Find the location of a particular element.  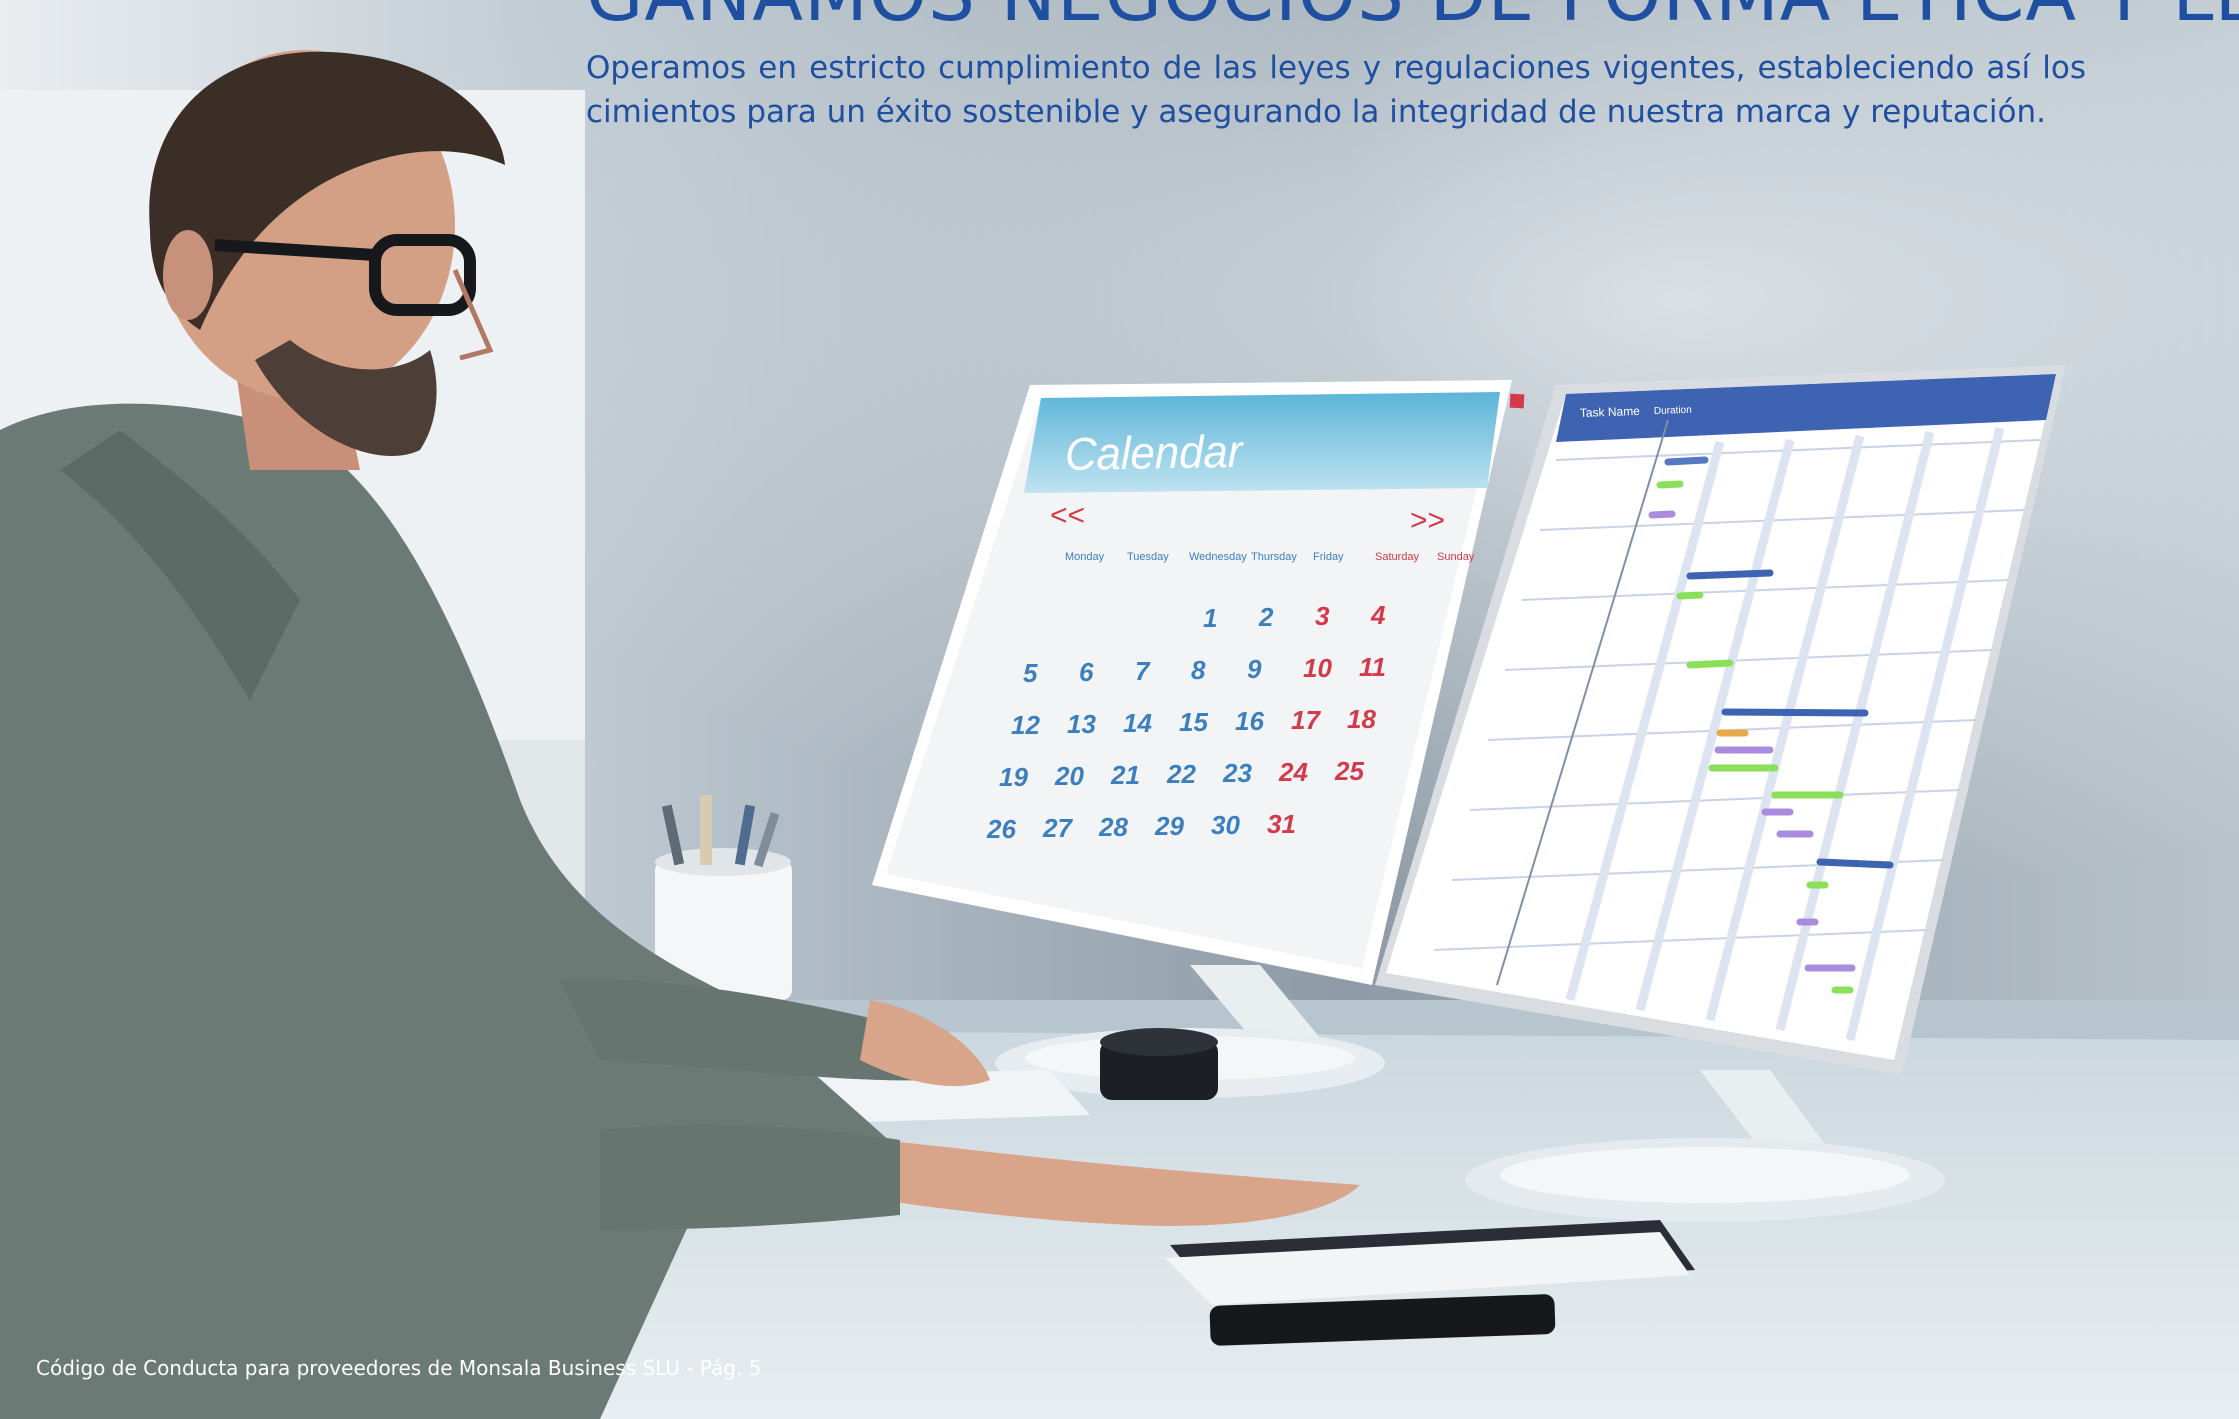

calendar-day: 9 is located at coordinates (1254, 669).